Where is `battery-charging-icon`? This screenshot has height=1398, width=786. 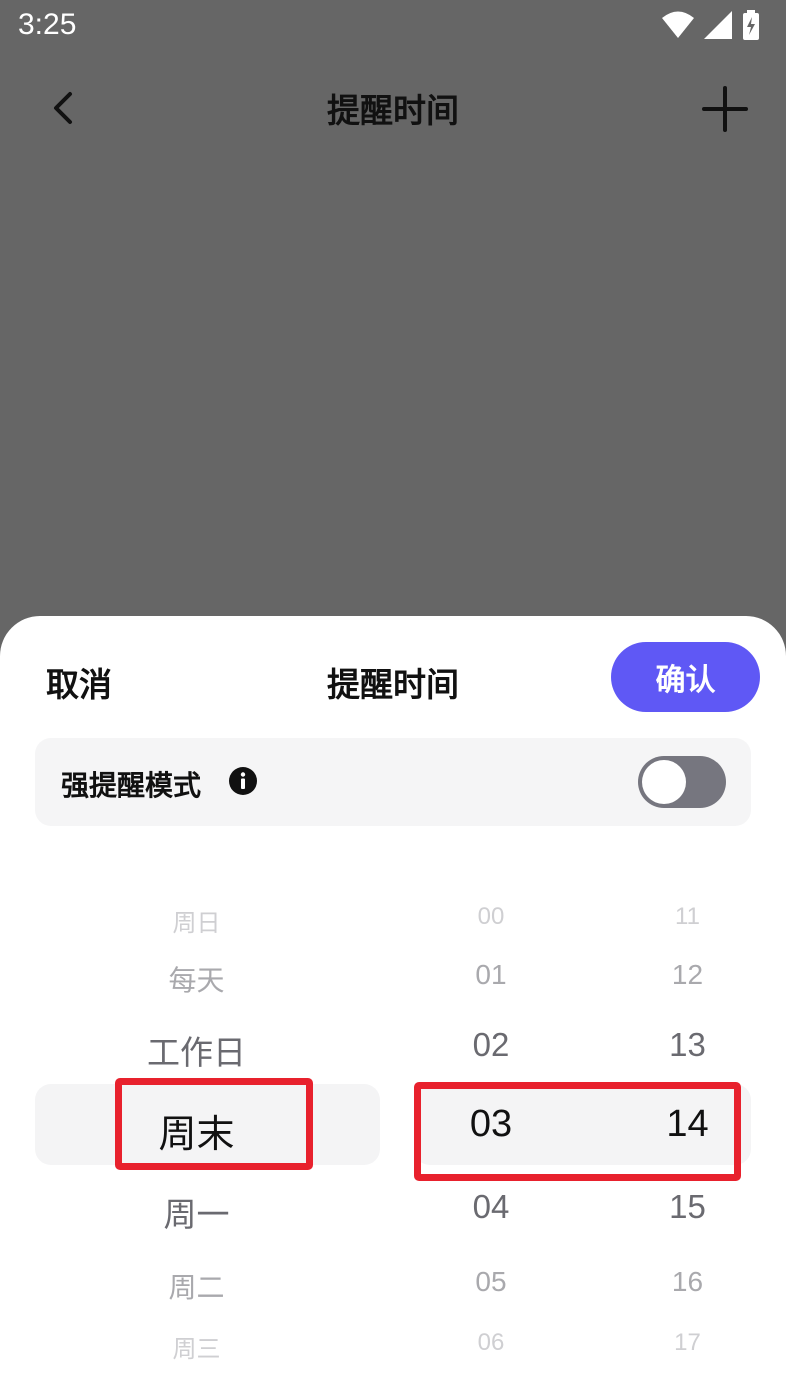
battery-charging-icon is located at coordinates (751, 25).